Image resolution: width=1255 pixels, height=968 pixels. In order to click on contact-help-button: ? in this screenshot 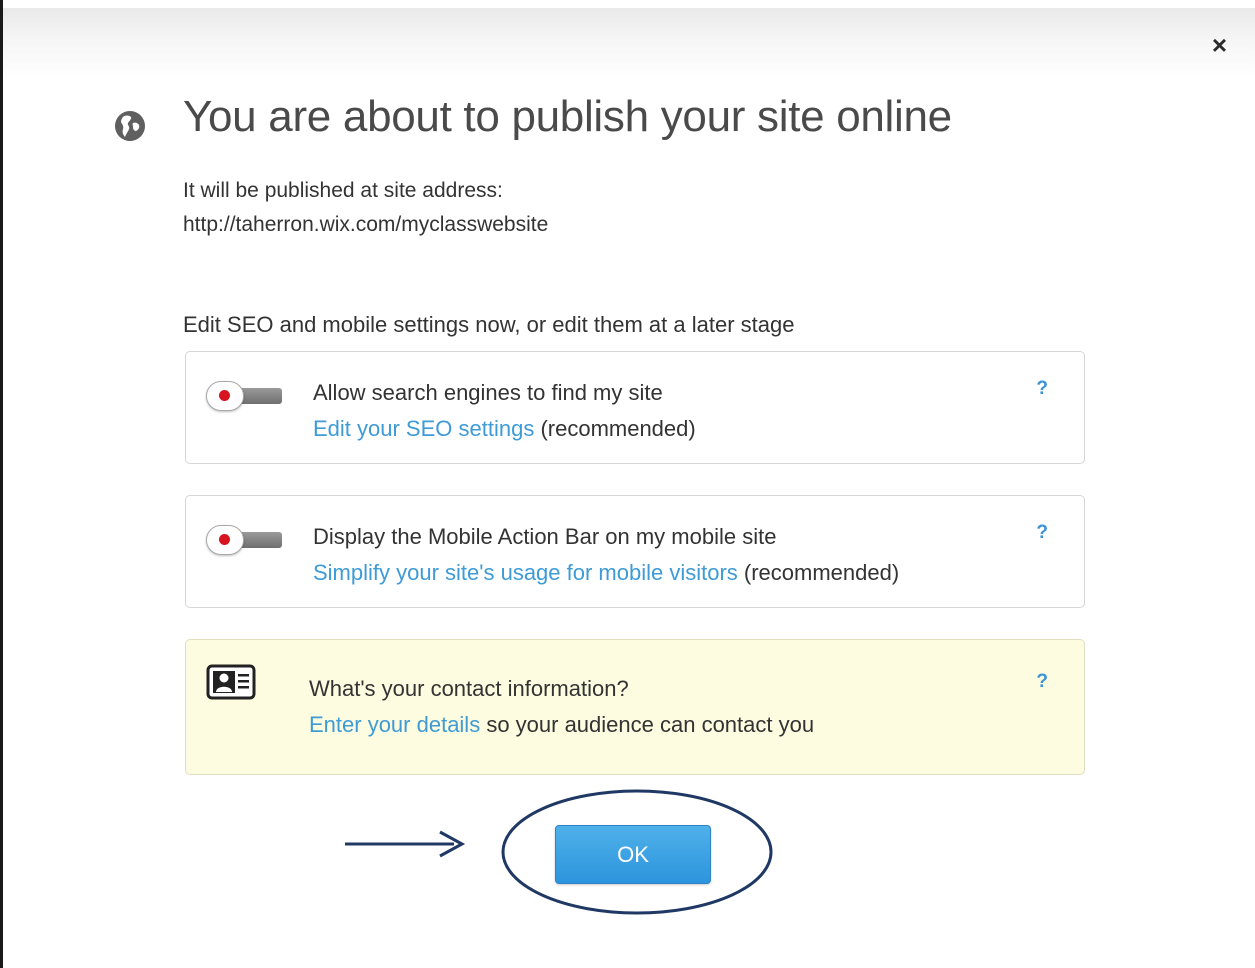, I will do `click(1042, 682)`.